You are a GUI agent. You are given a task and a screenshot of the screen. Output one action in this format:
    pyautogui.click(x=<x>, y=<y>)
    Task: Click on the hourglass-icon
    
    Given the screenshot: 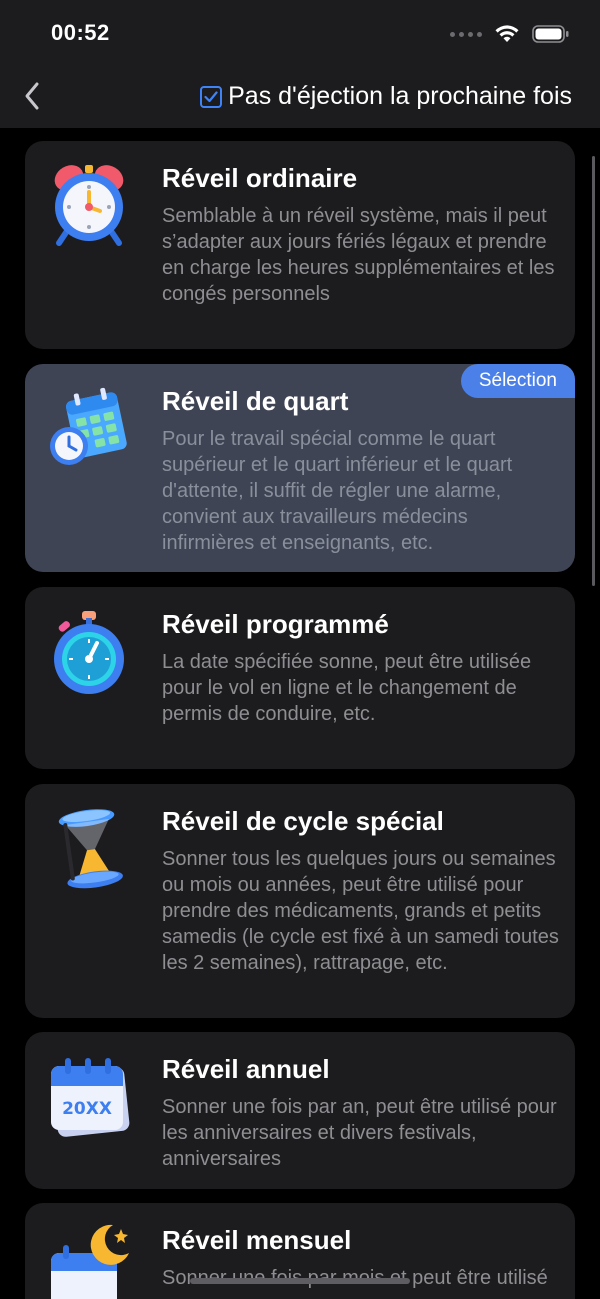 What is the action you would take?
    pyautogui.click(x=89, y=848)
    